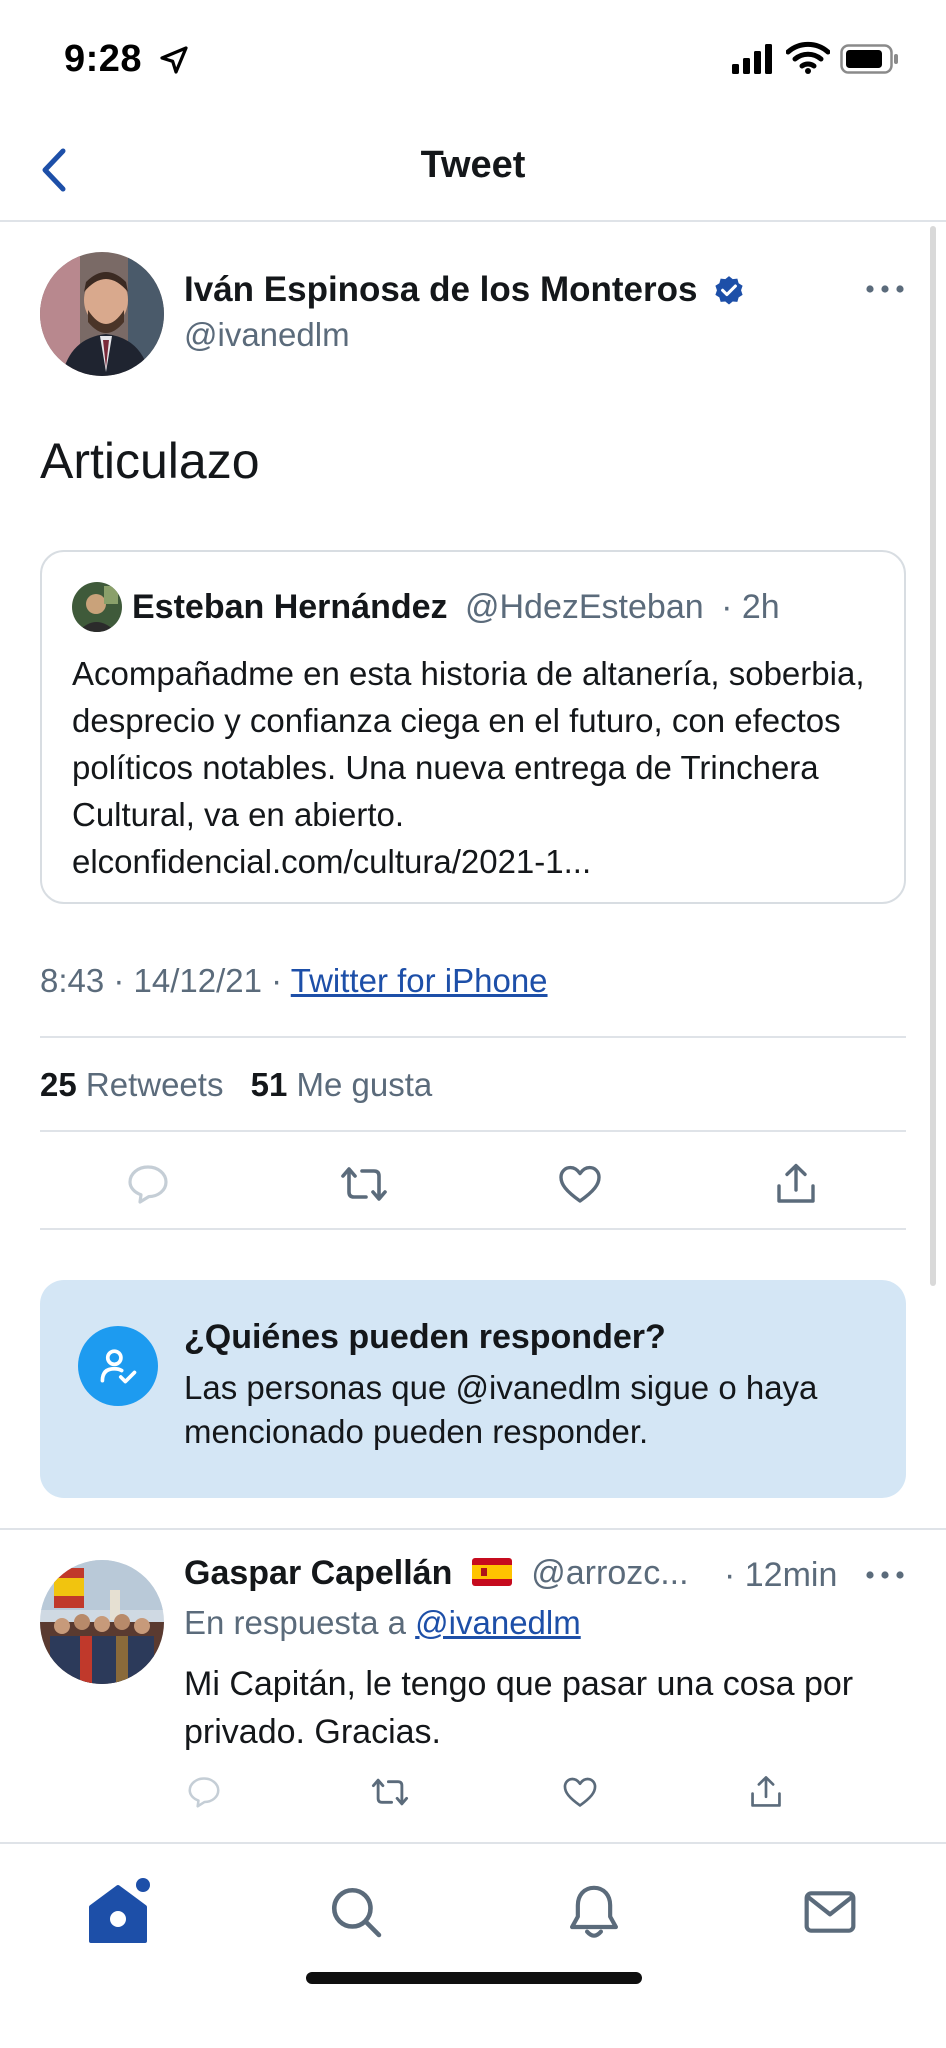 Image resolution: width=946 pixels, height=2048 pixels. Describe the element at coordinates (729, 293) in the screenshot. I see `verified-badge-icon` at that location.